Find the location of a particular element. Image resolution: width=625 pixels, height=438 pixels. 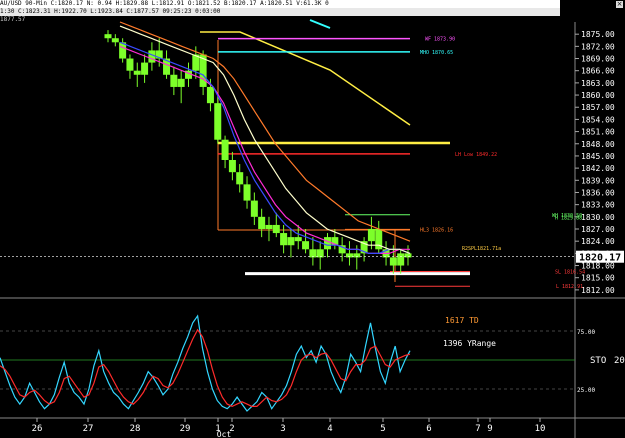

level-label: L 1812.91 is located at coordinates (569, 287).